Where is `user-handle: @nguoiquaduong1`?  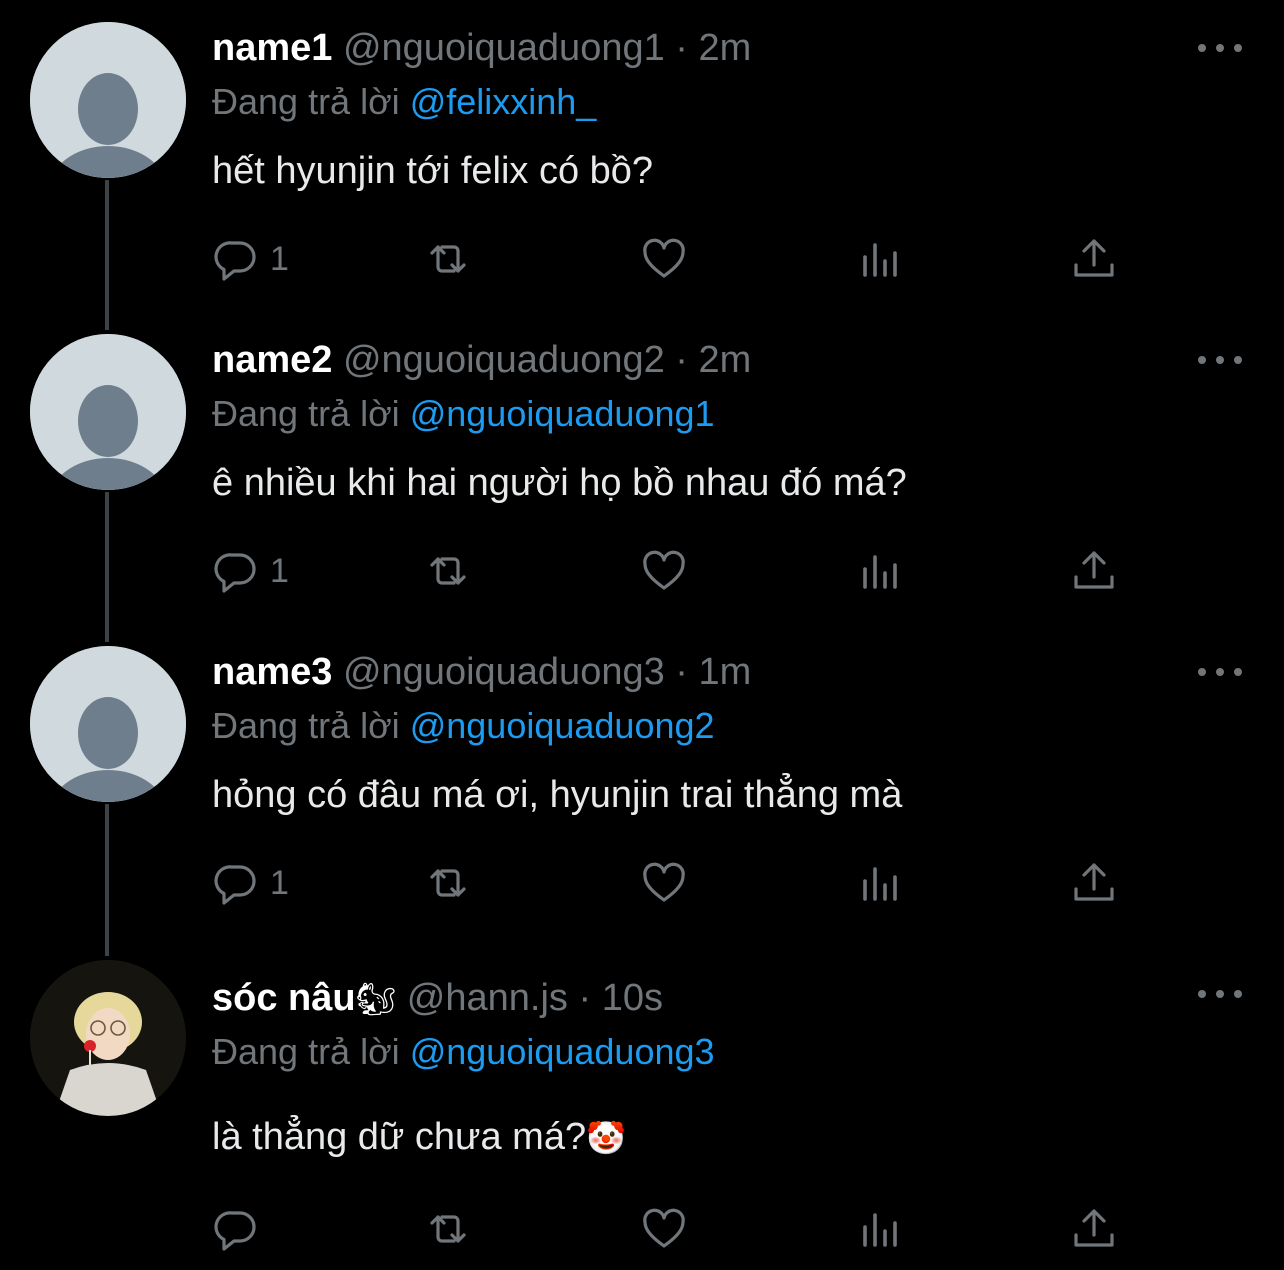
user-handle: @nguoiquaduong1 is located at coordinates (504, 48).